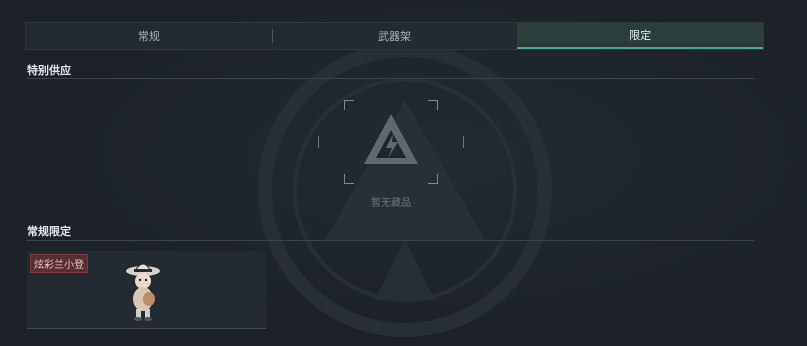 The image size is (807, 346). Describe the element at coordinates (59, 263) in the screenshot. I see `item-name-tag: 炫彩兰小登` at that location.